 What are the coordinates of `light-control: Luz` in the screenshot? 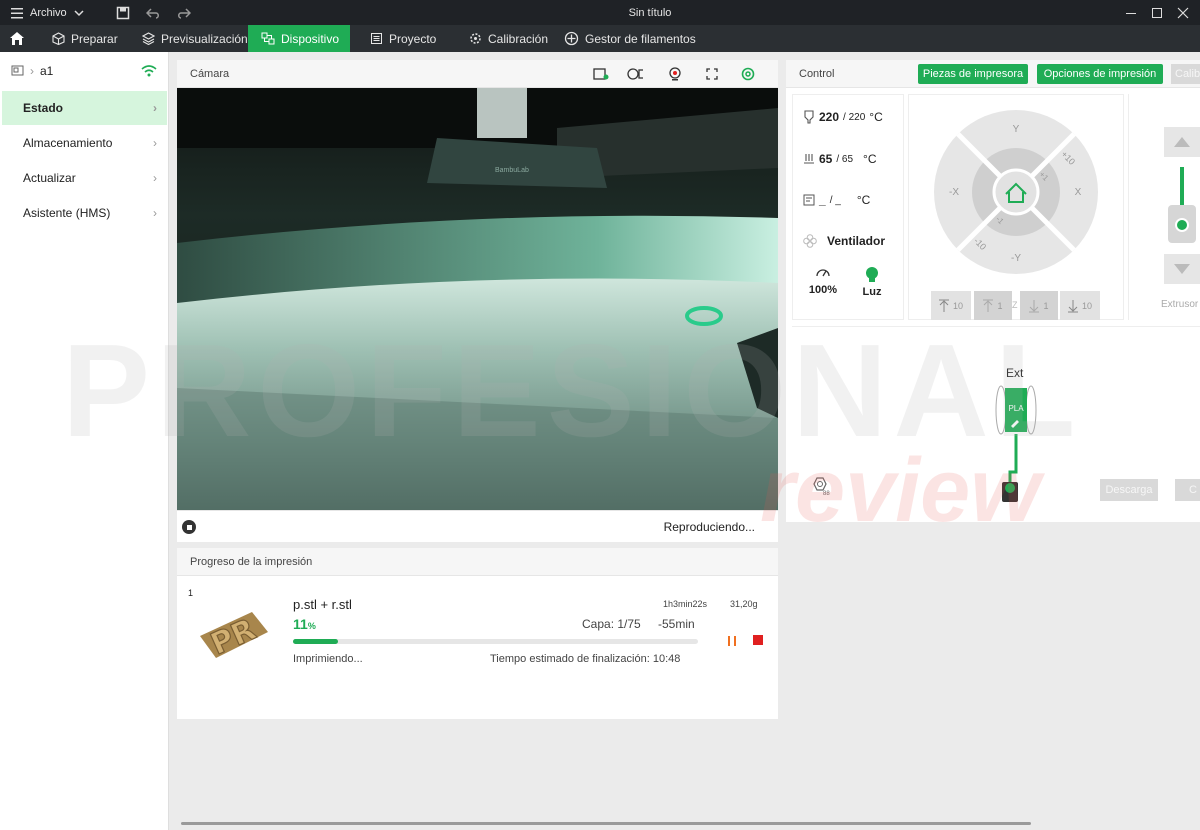 It's located at (872, 282).